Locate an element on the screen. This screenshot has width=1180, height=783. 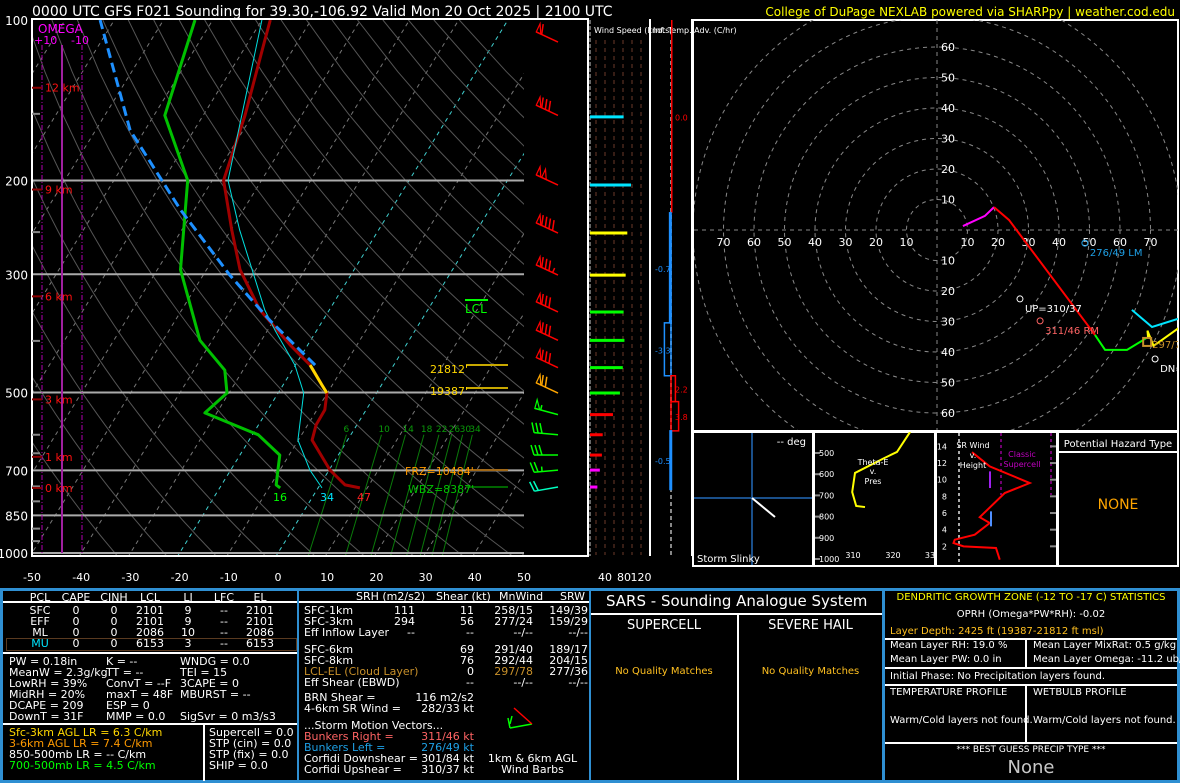
kinematics-value: -- is located at coordinates (470, 682).